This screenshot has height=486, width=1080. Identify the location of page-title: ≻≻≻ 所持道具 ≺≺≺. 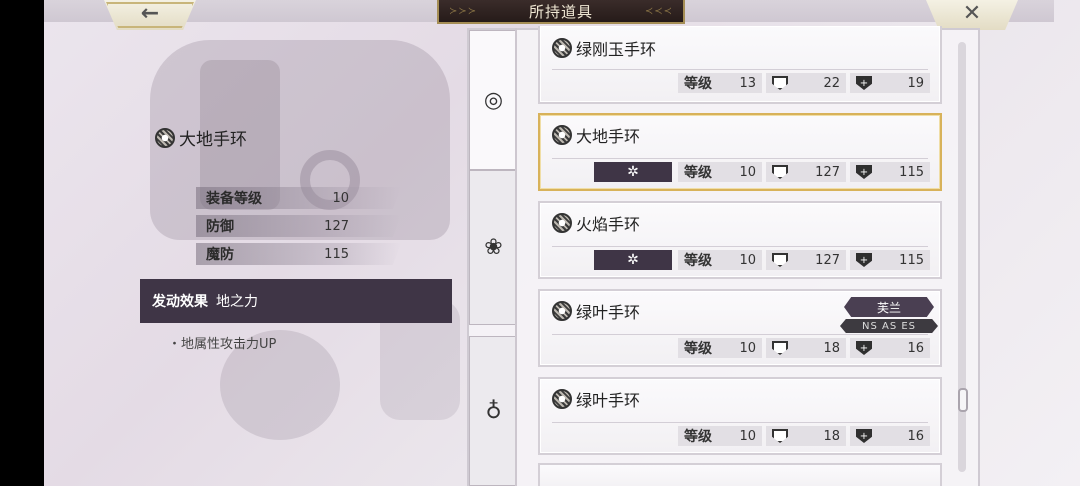
(561, 12).